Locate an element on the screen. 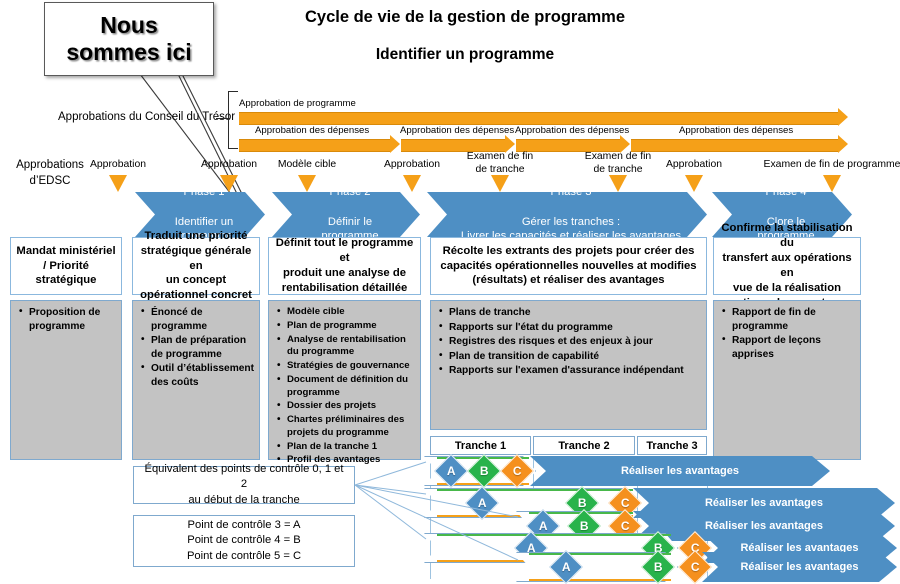 The width and height of the screenshot is (900, 584). marker-label-3: Modèle cible is located at coordinates (307, 164).